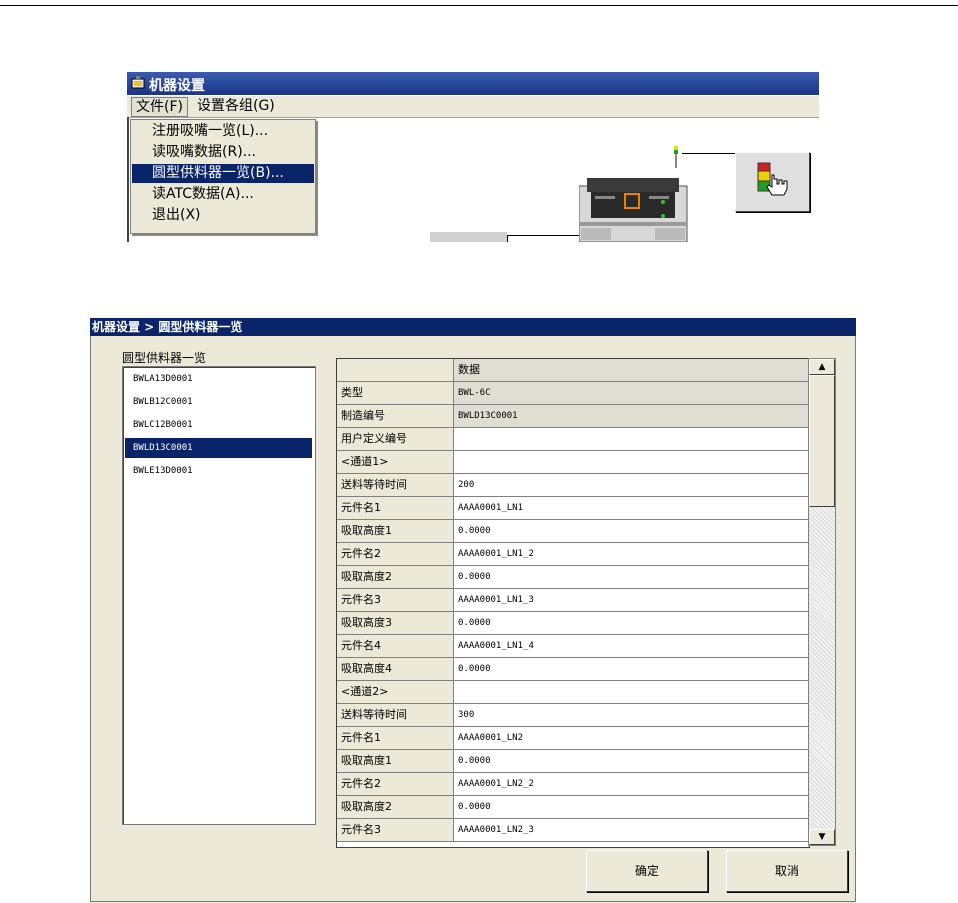  What do you see at coordinates (631, 784) in the screenshot?
I see `grid-row-value: AAAA0001_LN2_2` at bounding box center [631, 784].